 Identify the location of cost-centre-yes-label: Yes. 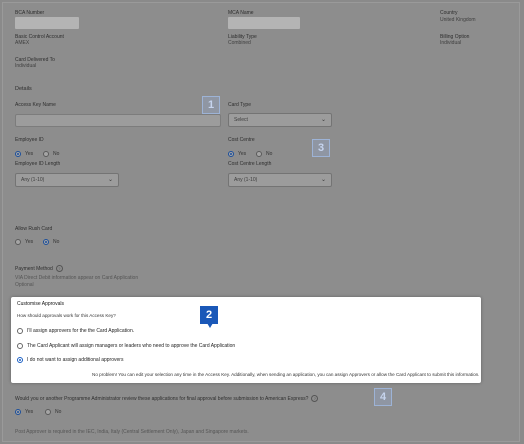
(242, 154).